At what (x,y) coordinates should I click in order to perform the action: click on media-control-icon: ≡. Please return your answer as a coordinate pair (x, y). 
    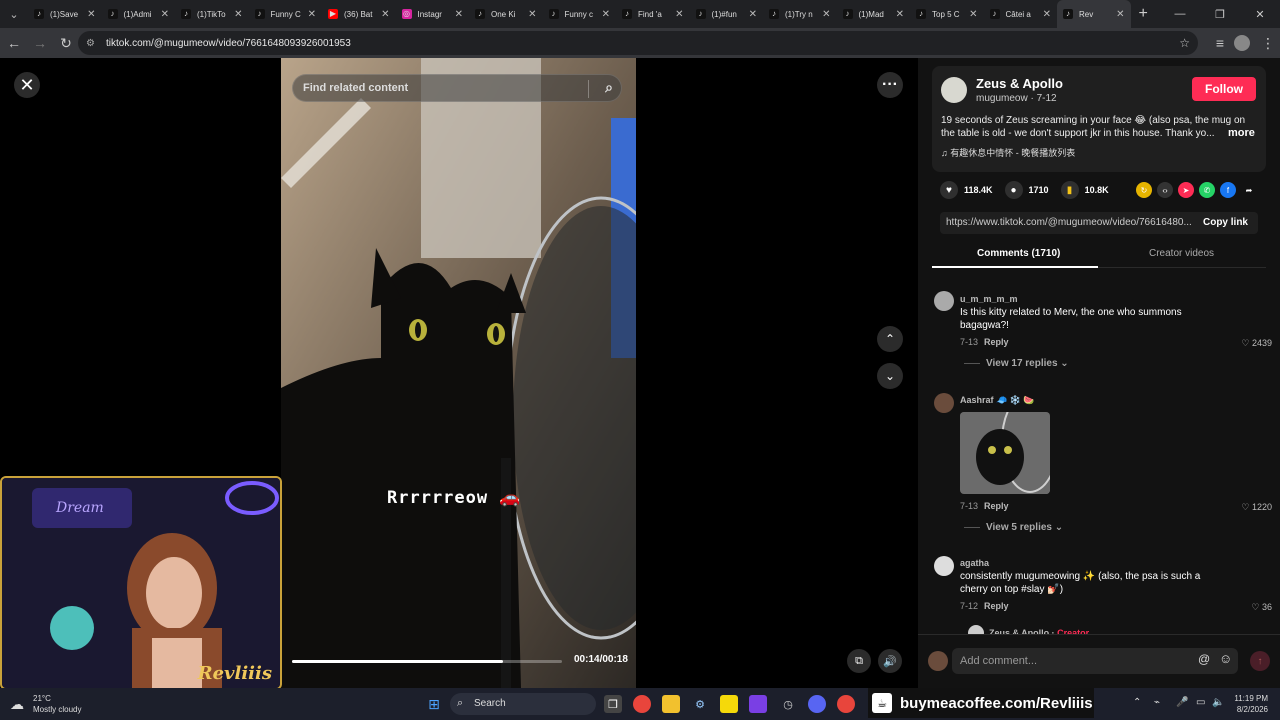
    Looking at the image, I should click on (1220, 43).